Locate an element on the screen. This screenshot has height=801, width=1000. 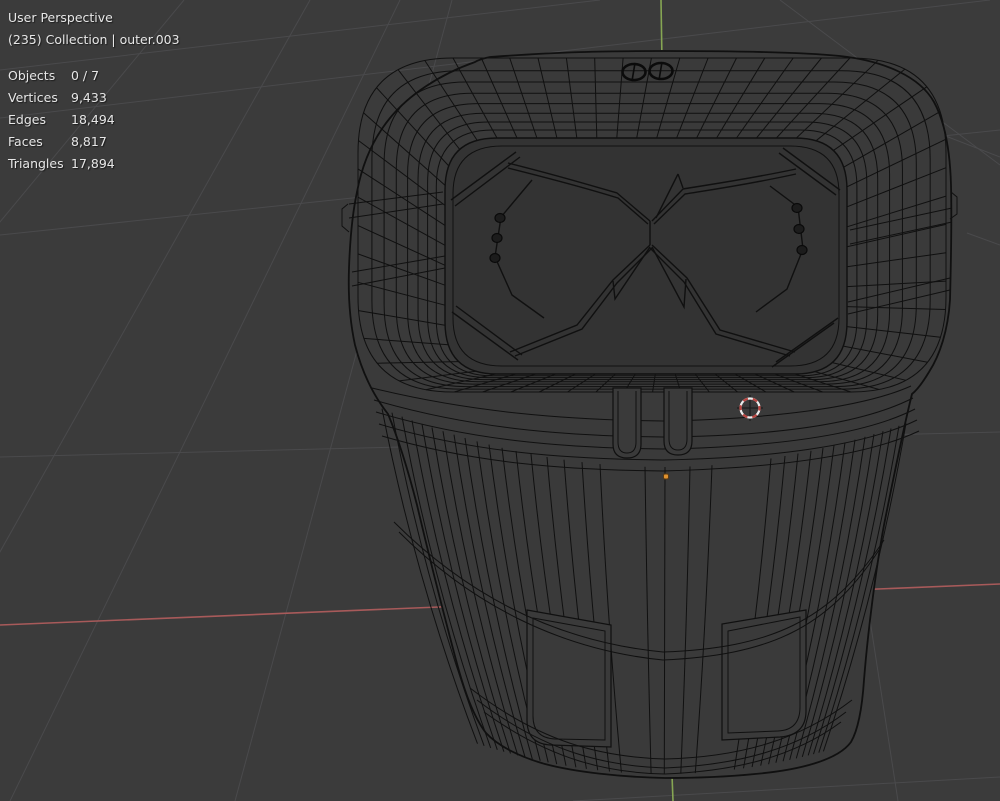
stat-value: 18,494 is located at coordinates (93, 119).